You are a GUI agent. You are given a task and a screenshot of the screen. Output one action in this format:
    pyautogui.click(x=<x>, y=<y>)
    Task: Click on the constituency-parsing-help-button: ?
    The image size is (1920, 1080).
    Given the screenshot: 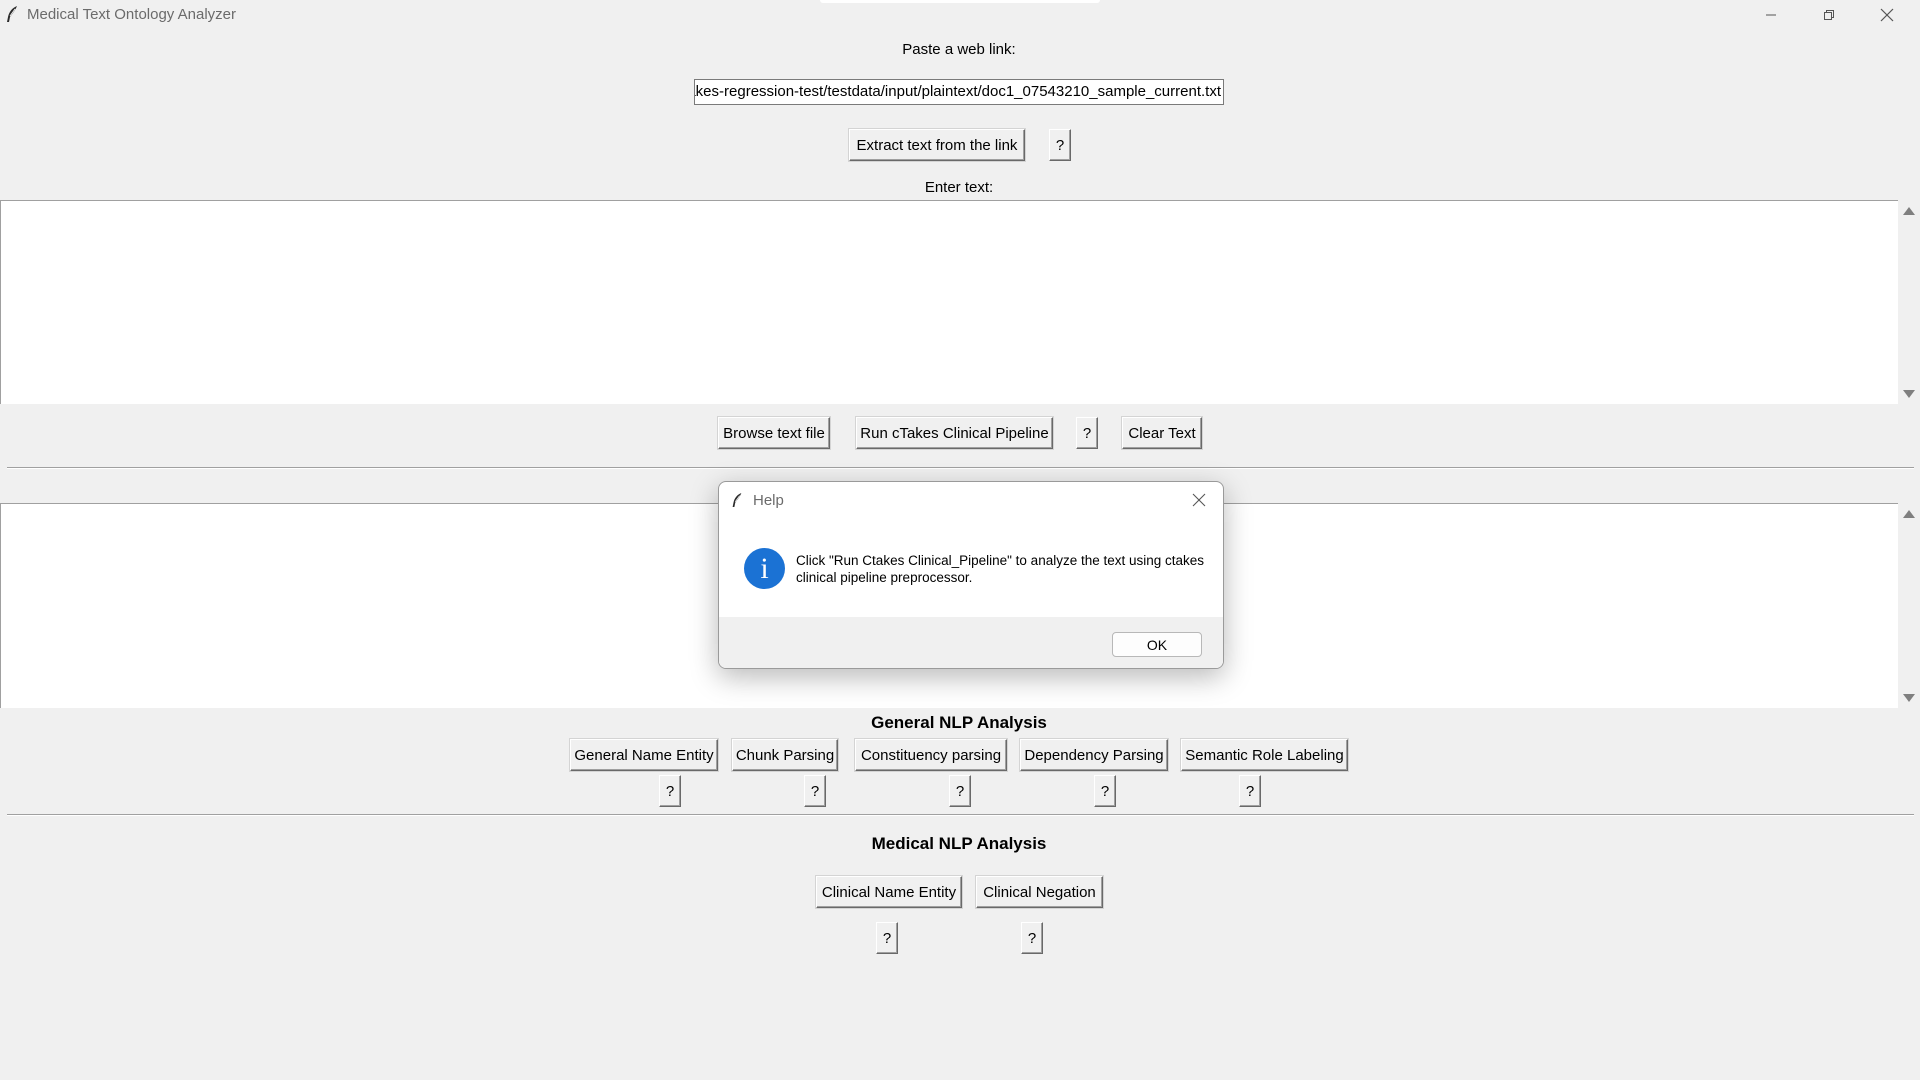 What is the action you would take?
    pyautogui.click(x=960, y=791)
    